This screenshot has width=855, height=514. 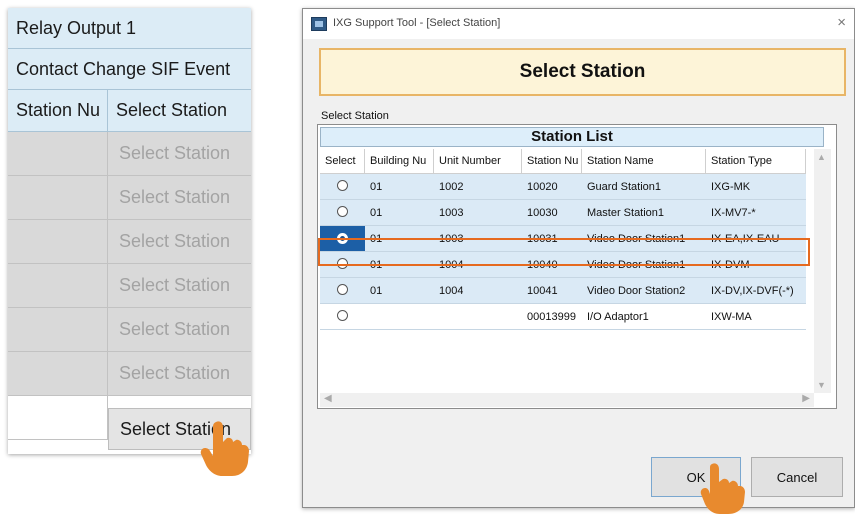 I want to click on column-header-unit: Unit Number, so click(x=478, y=161).